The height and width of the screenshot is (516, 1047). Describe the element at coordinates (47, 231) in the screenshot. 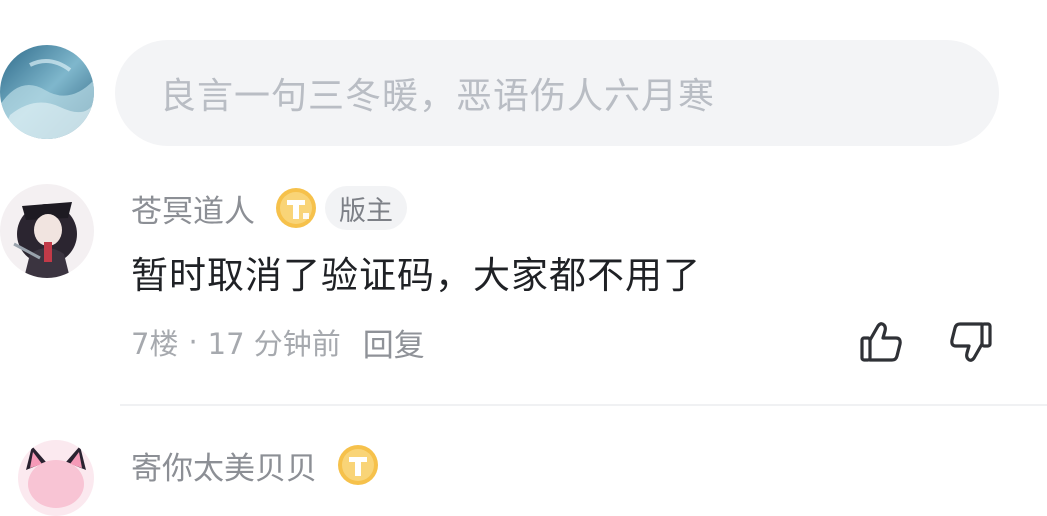

I see `commenter-avatar` at that location.